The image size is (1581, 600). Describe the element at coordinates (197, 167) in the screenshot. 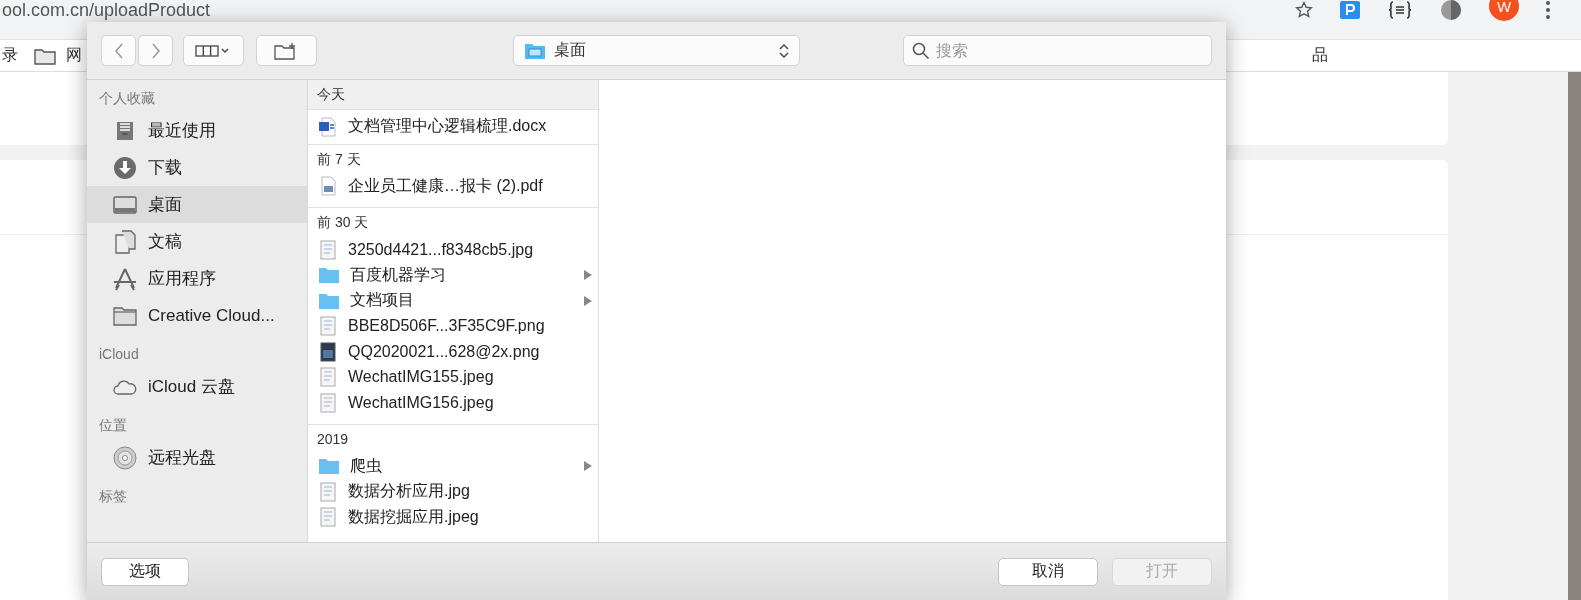

I see `sidebar-item: 下载` at that location.